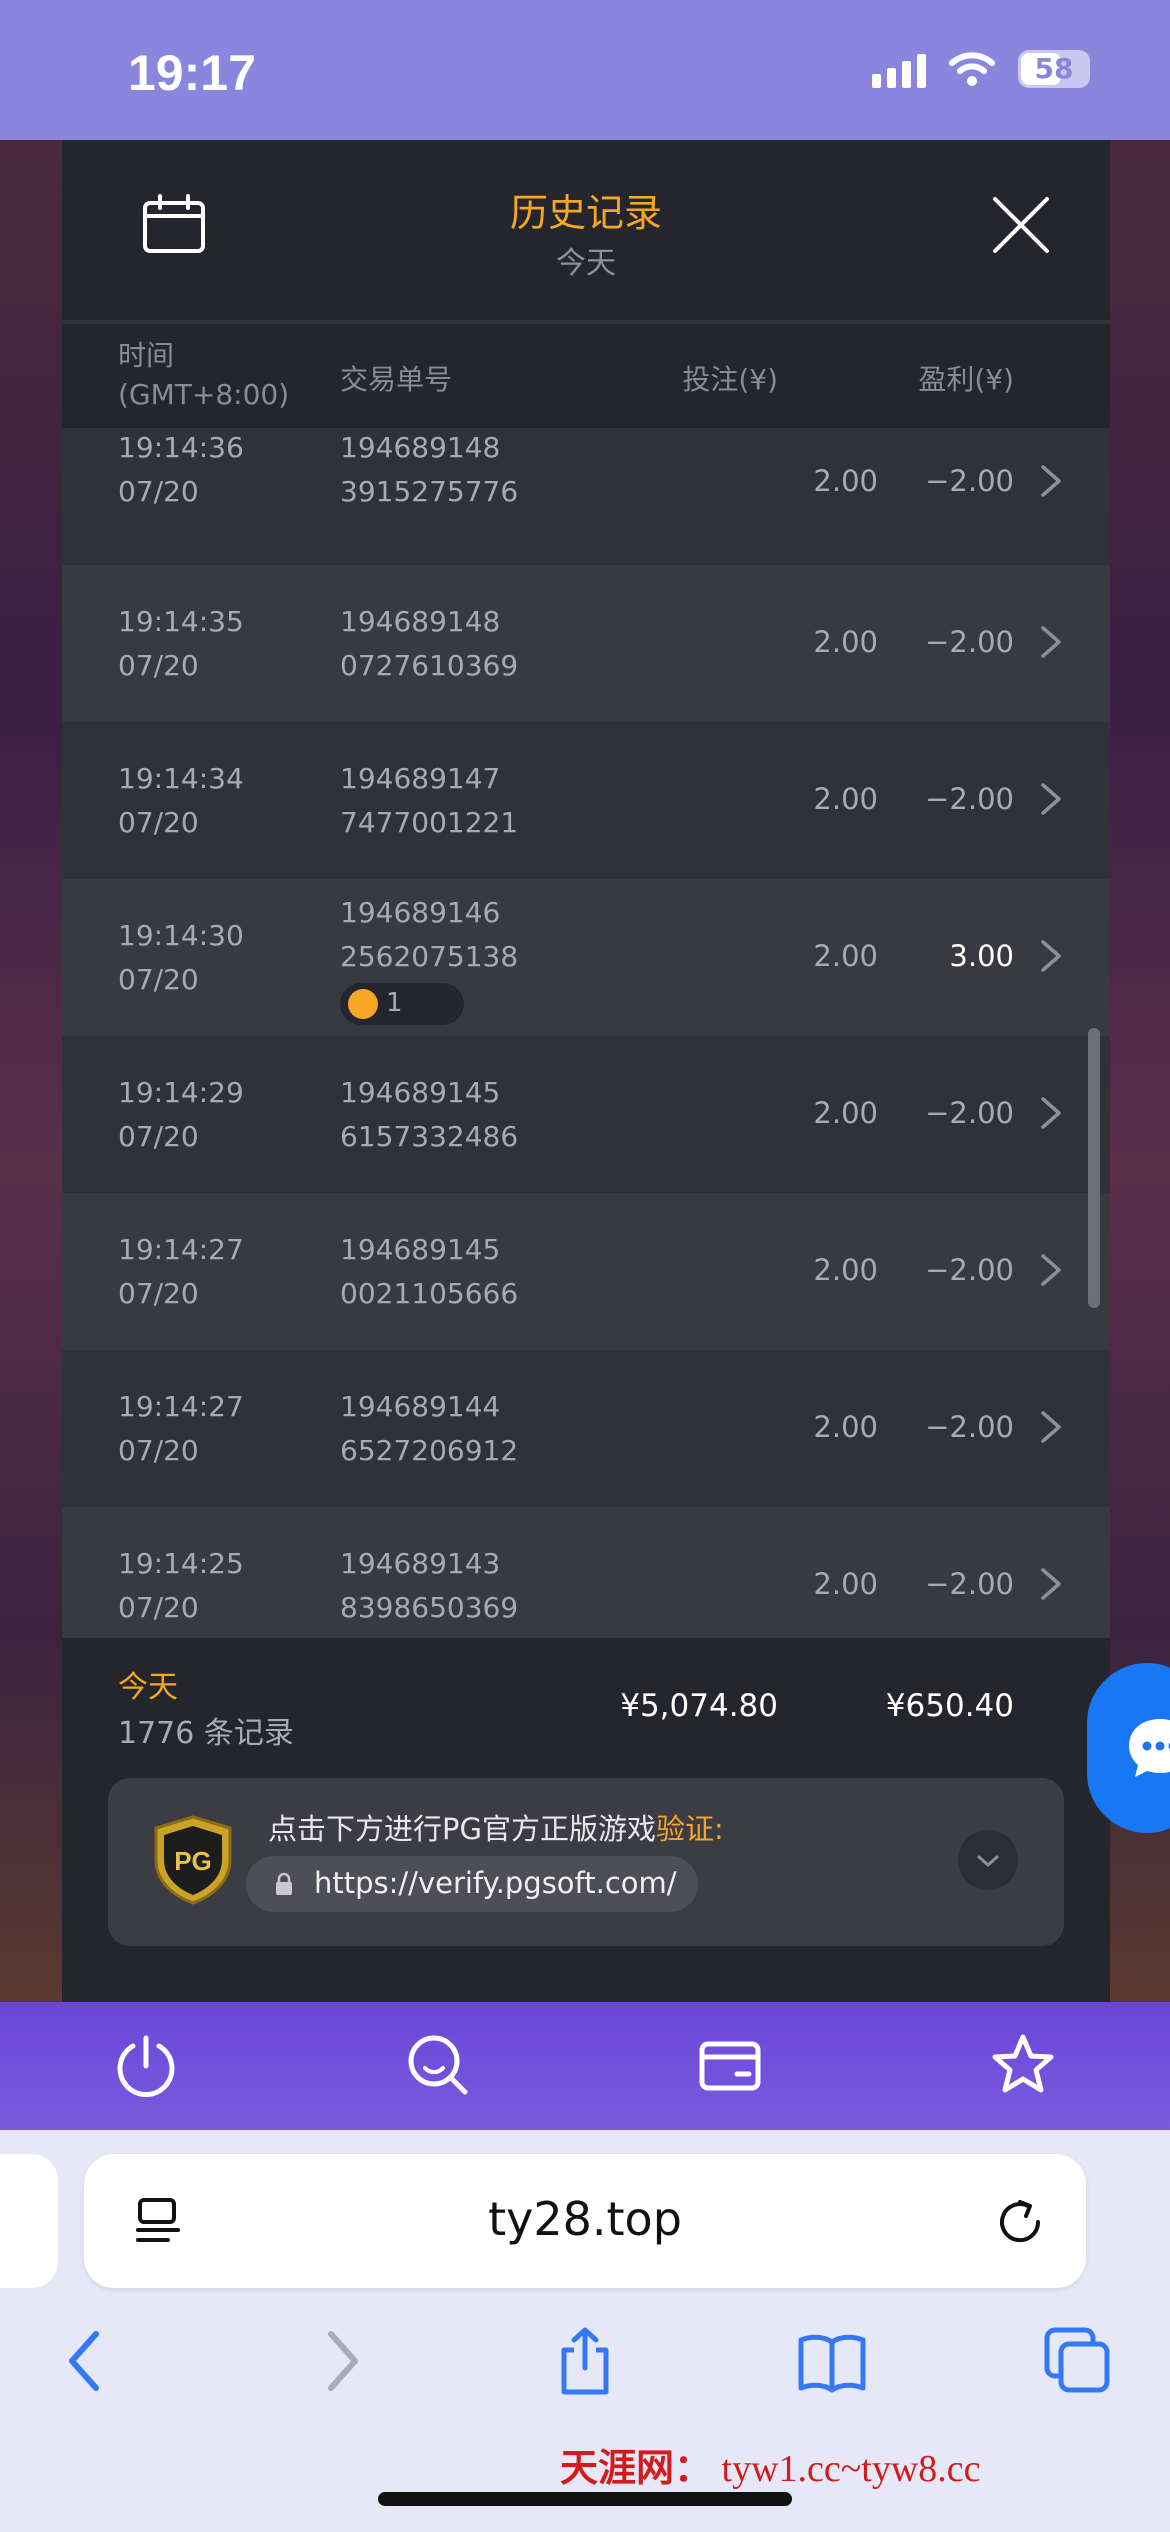 This screenshot has width=1170, height=2532. Describe the element at coordinates (585, 213) in the screenshot. I see `panel-title: 历史记录` at that location.